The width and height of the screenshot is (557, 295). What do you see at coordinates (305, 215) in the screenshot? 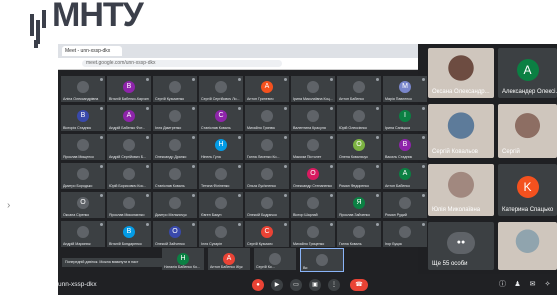
I see `participant-name: Віктор Шарлай` at bounding box center [305, 215].